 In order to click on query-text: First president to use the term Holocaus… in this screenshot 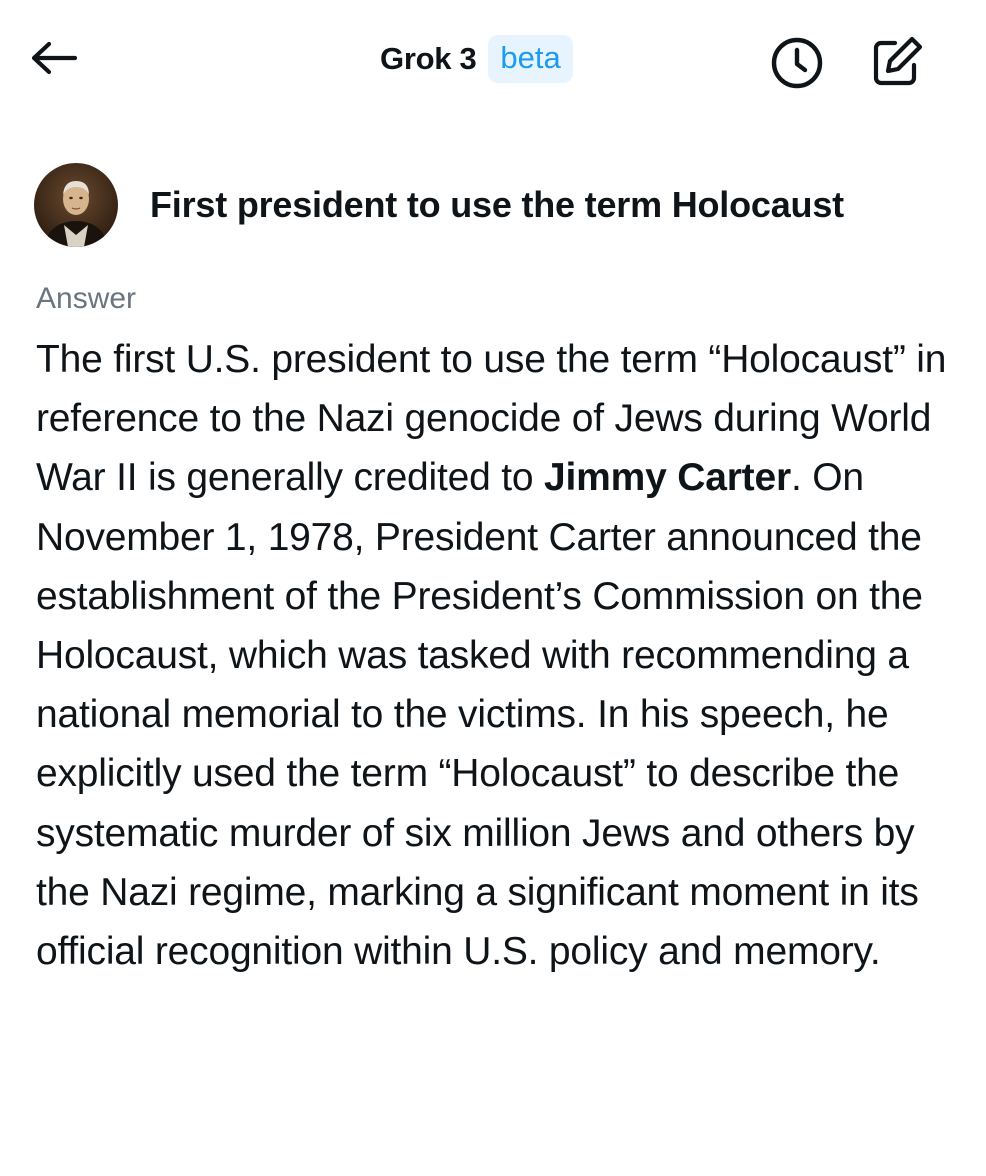, I will do `click(497, 204)`.